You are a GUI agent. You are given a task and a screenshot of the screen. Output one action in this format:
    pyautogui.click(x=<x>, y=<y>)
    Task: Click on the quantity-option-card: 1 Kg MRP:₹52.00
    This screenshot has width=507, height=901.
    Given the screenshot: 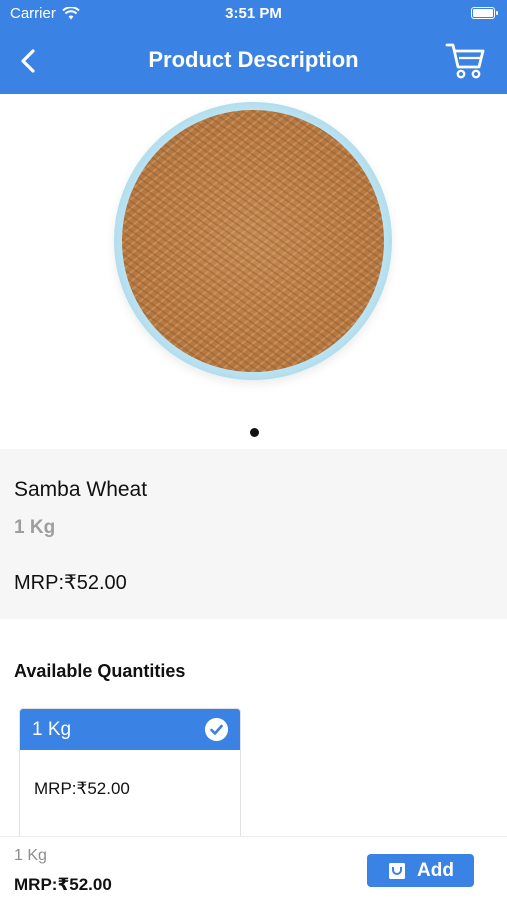 What is the action you would take?
    pyautogui.click(x=130, y=774)
    